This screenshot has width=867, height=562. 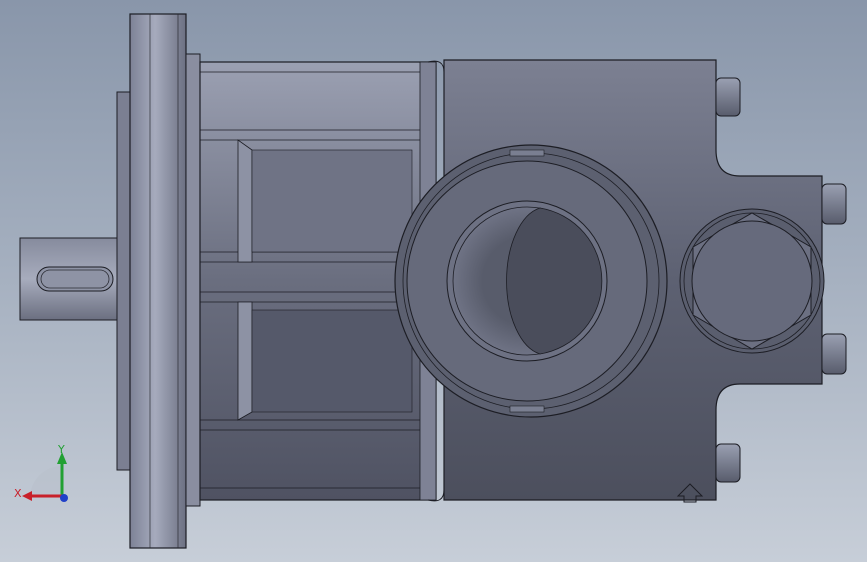 What do you see at coordinates (75, 279) in the screenshot?
I see `shaft-keyway` at bounding box center [75, 279].